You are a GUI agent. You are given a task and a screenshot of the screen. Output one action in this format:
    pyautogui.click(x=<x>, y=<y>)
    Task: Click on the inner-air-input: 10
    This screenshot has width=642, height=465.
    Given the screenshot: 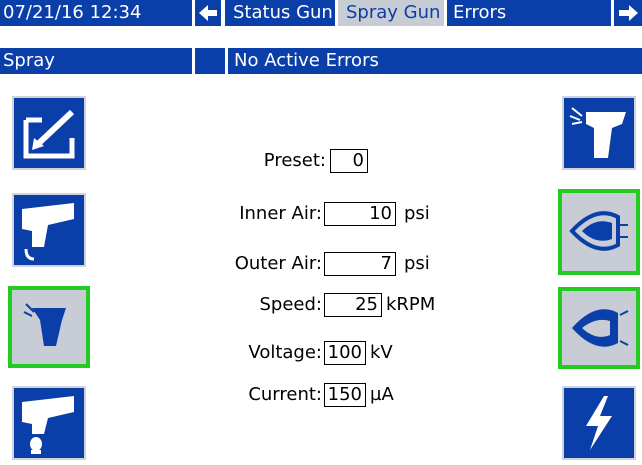 What is the action you would take?
    pyautogui.click(x=360, y=214)
    